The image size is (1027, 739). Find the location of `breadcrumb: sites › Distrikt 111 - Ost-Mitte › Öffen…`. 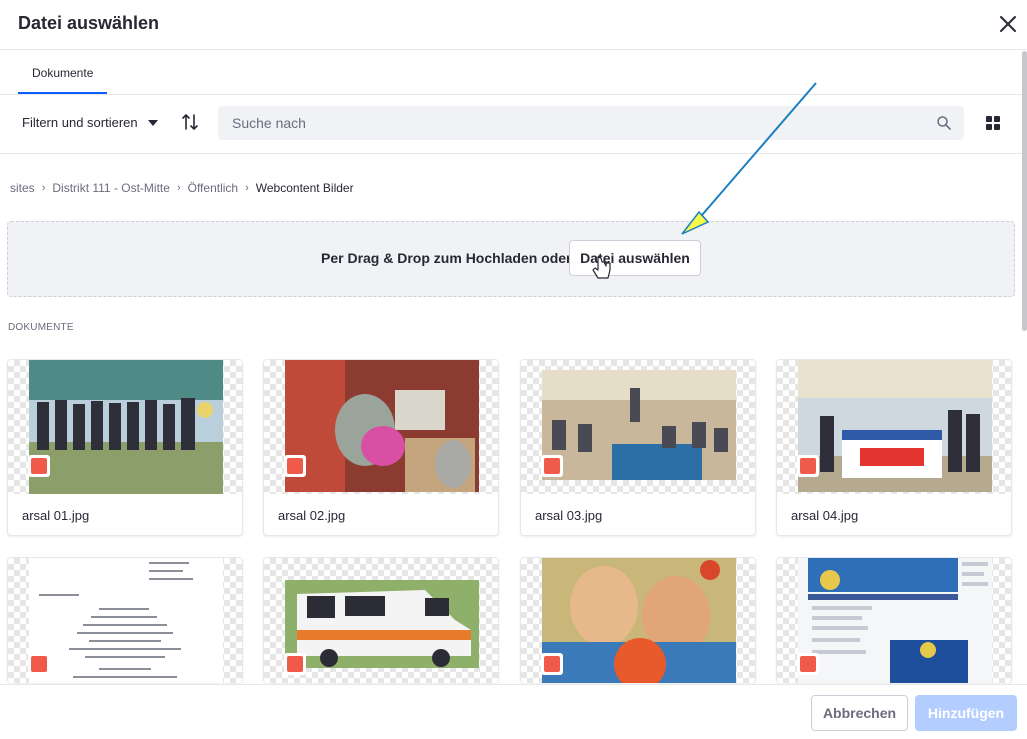

breadcrumb: sites › Distrikt 111 - Ost-Mitte › Öffen… is located at coordinates (182, 188).